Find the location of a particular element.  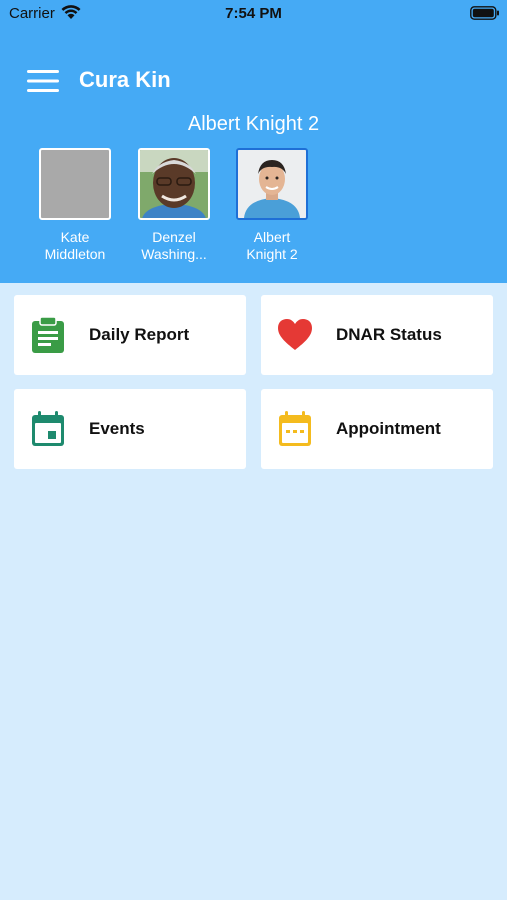

hamburger-menu-icon is located at coordinates (43, 81).